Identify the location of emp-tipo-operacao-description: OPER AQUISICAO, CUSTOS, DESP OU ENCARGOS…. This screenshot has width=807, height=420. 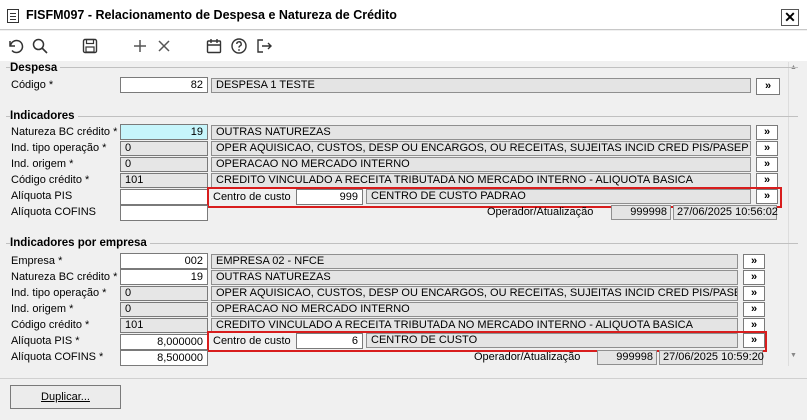
(474, 293).